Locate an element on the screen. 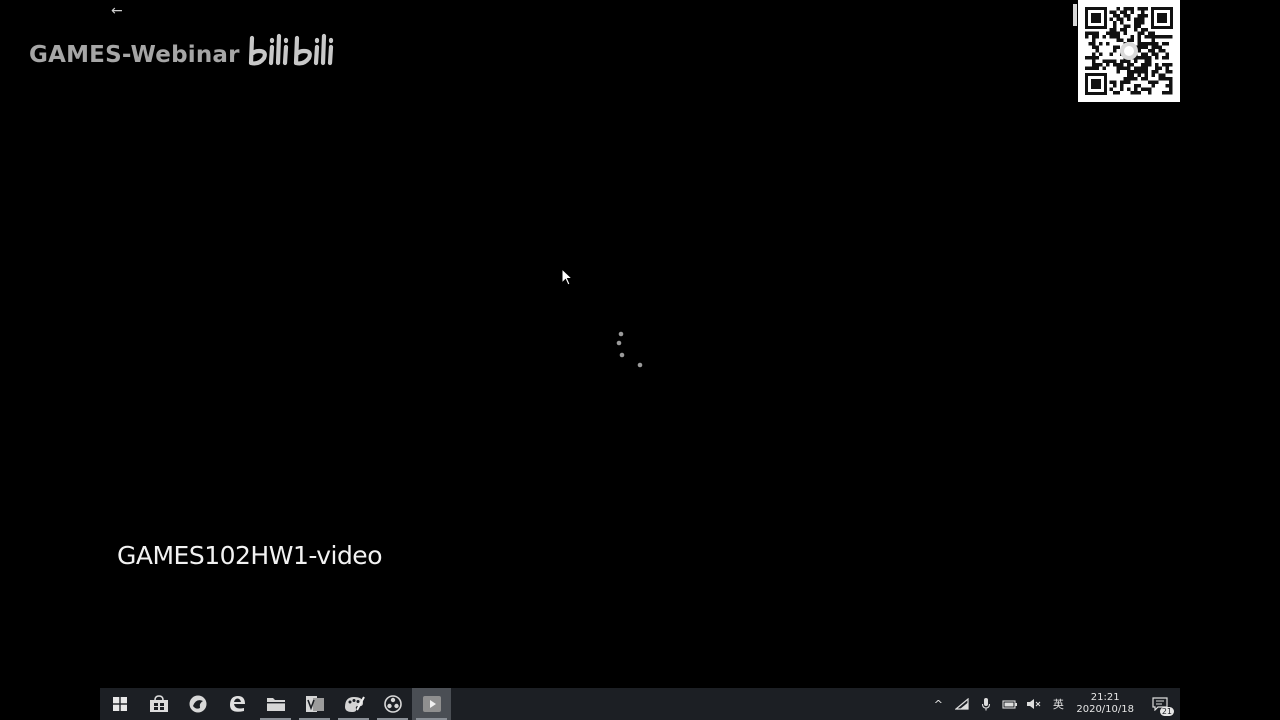  taskbar-obs is located at coordinates (392, 704).